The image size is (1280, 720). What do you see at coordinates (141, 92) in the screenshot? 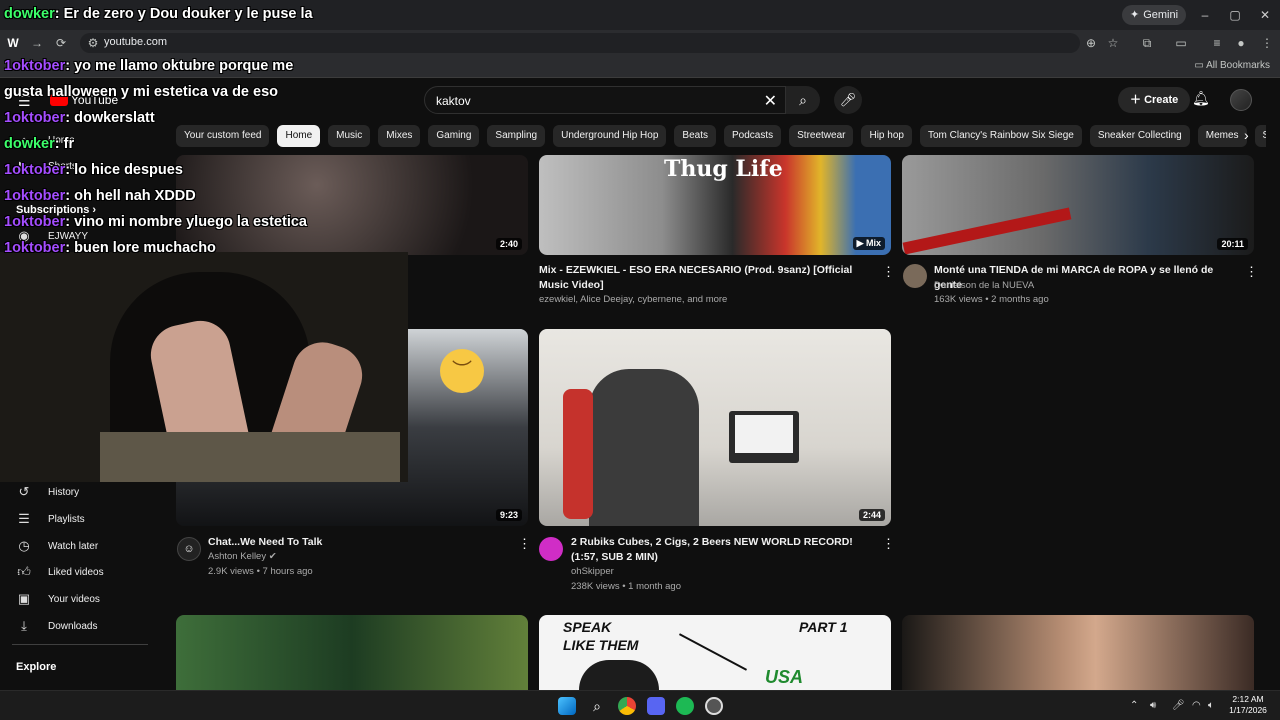
I see `chat-message: gusta halloween y mi estetica va de eso` at bounding box center [141, 92].